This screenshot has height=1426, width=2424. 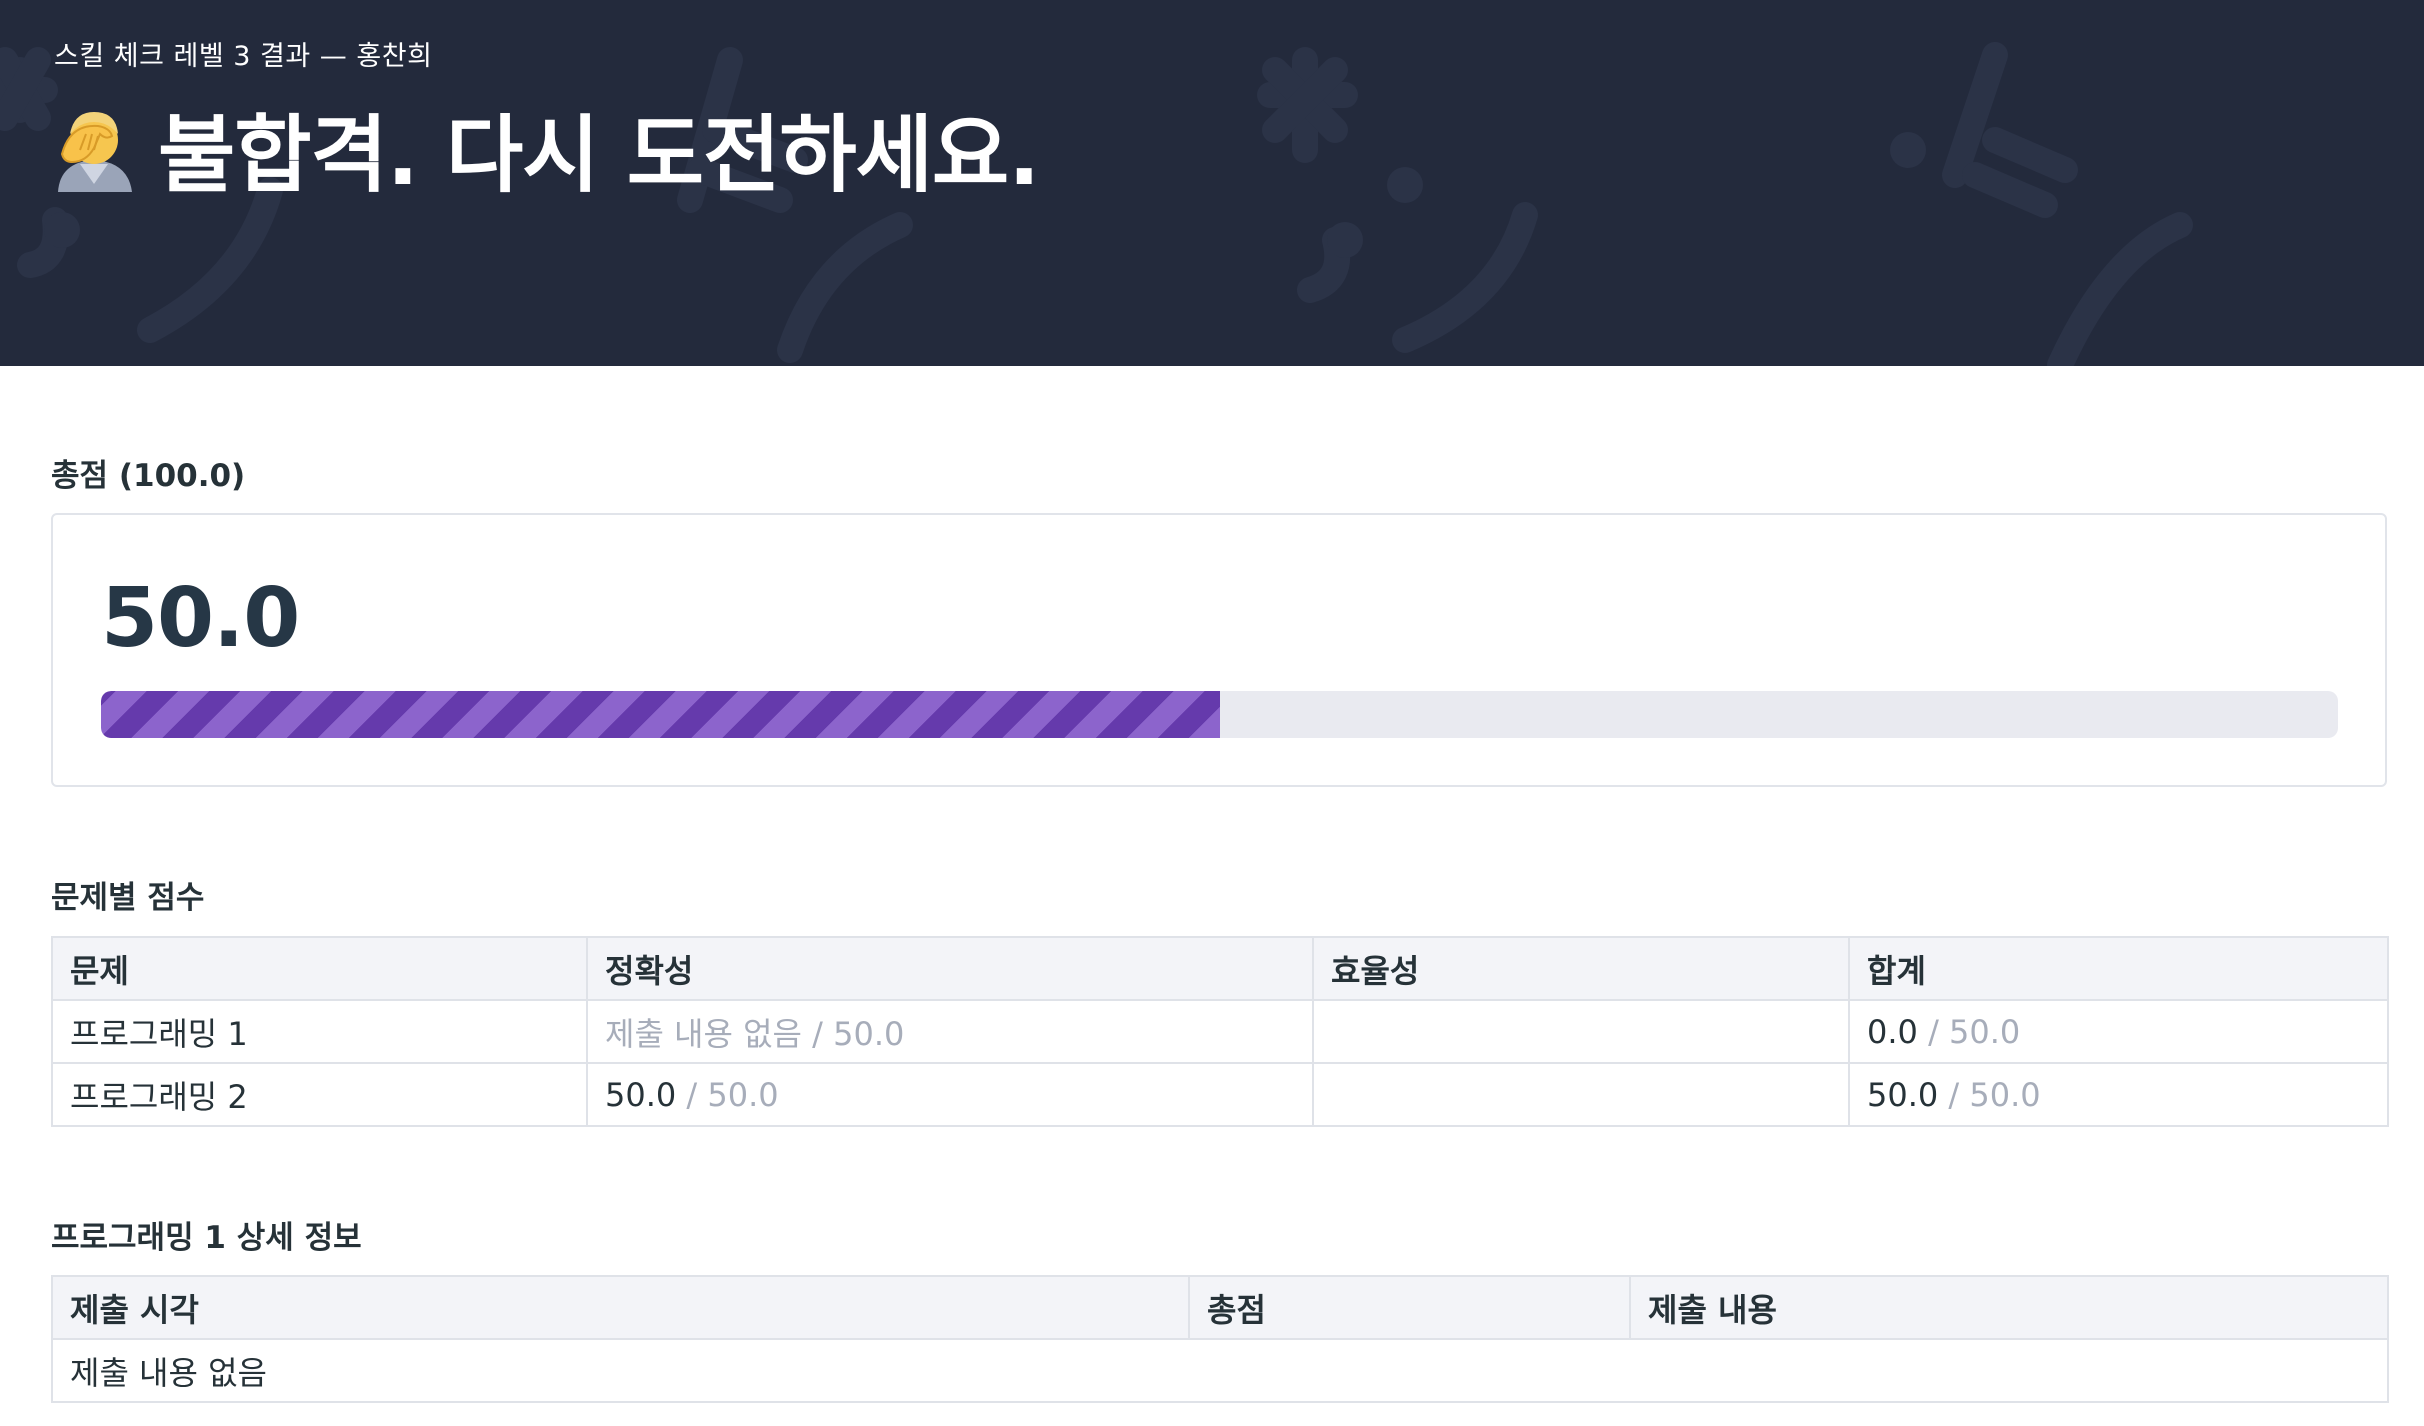 I want to click on result-title: 불합격. 다시 도전하세요., so click(x=599, y=155).